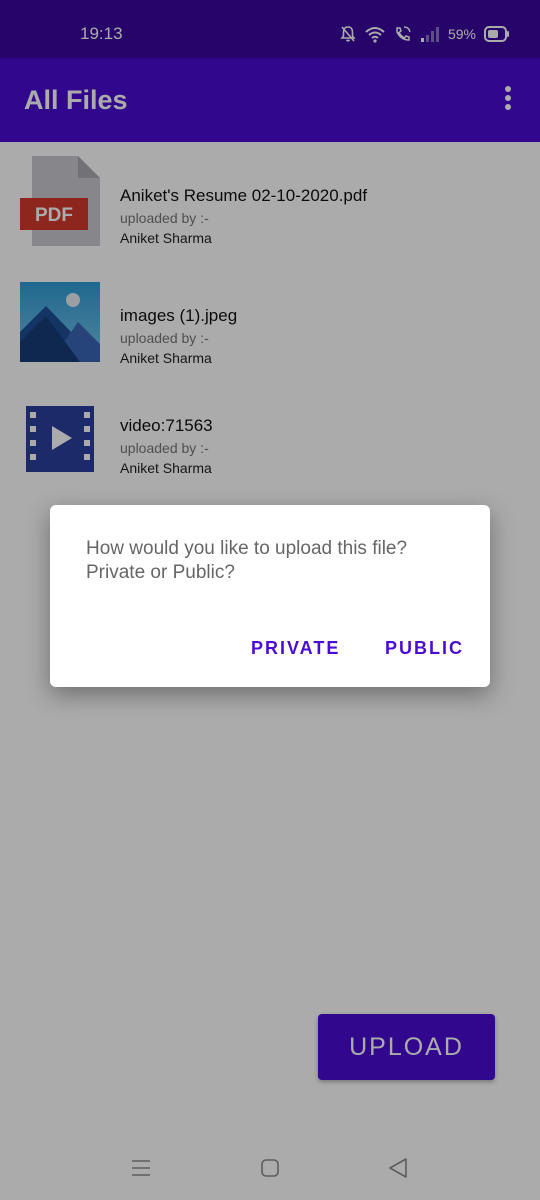  Describe the element at coordinates (295, 648) in the screenshot. I see `private-button: PRIVATE` at that location.